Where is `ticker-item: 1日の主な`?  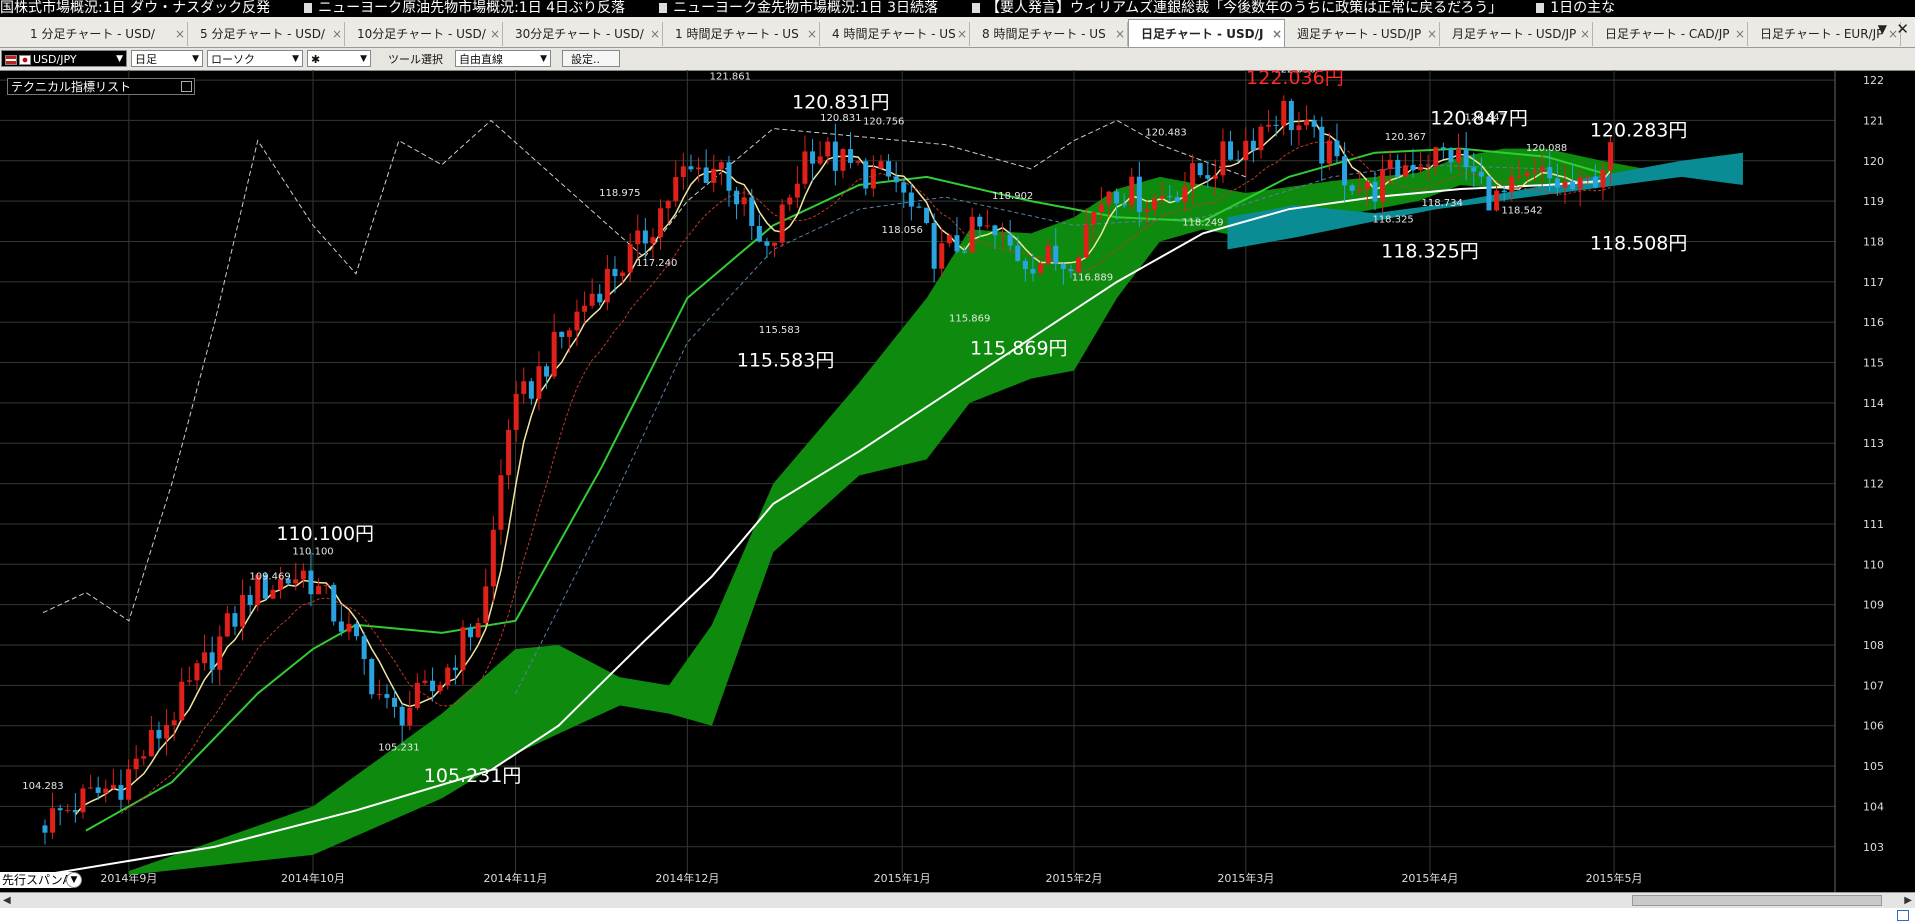 ticker-item: 1日の主な is located at coordinates (1575, 8).